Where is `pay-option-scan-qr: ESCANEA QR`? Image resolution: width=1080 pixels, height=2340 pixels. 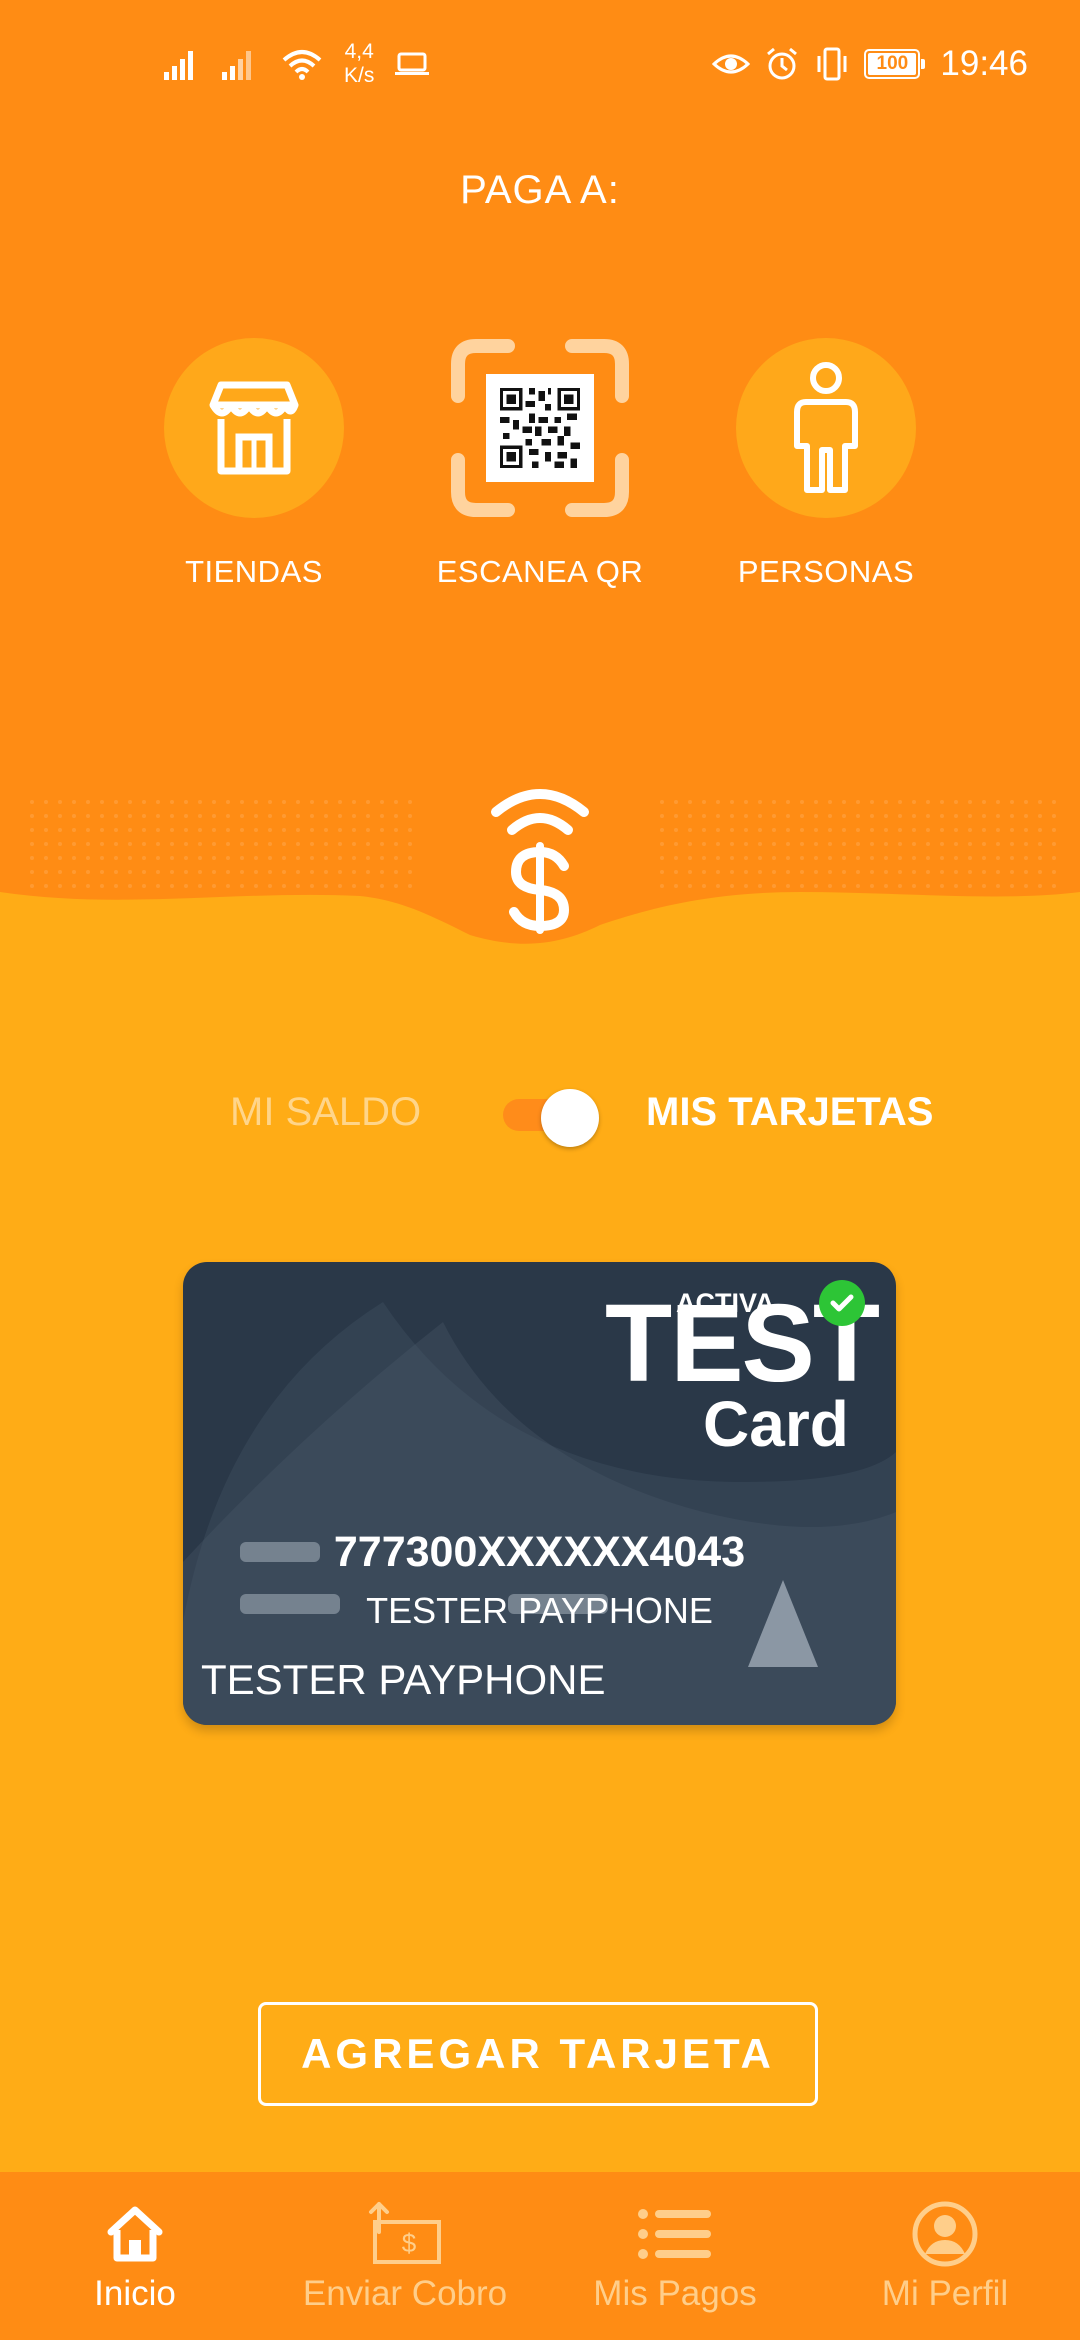 pay-option-scan-qr: ESCANEA QR is located at coordinates (540, 464).